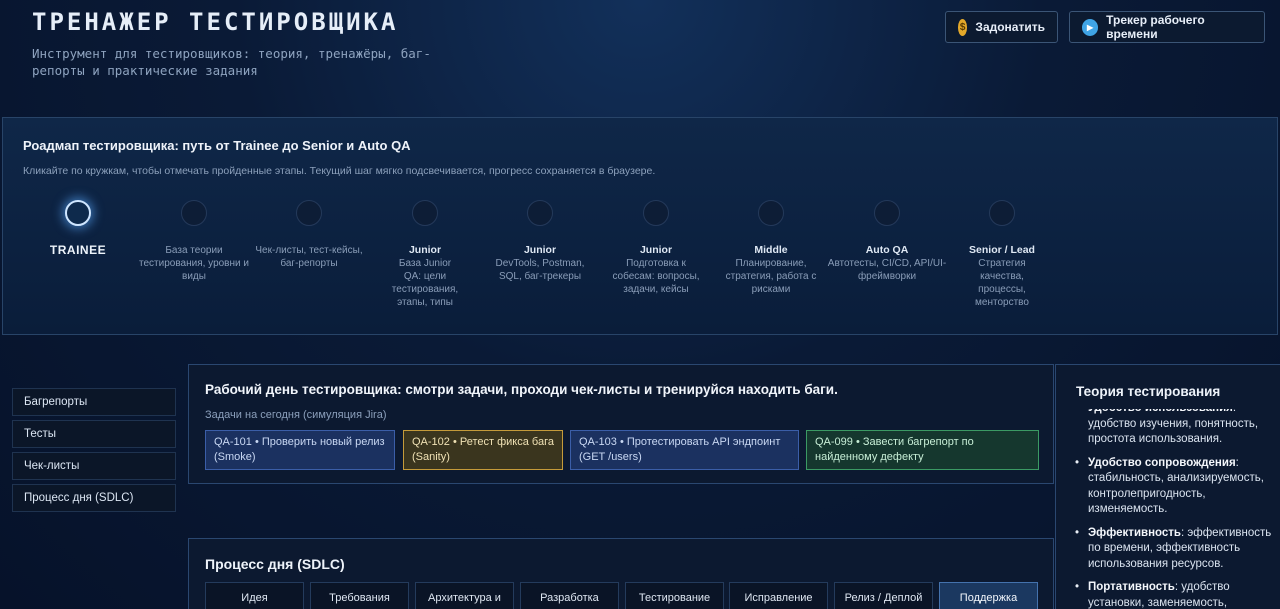 The width and height of the screenshot is (1280, 609). Describe the element at coordinates (988, 595) in the screenshot. I see `sdlc-tab-support: Поддержка` at that location.